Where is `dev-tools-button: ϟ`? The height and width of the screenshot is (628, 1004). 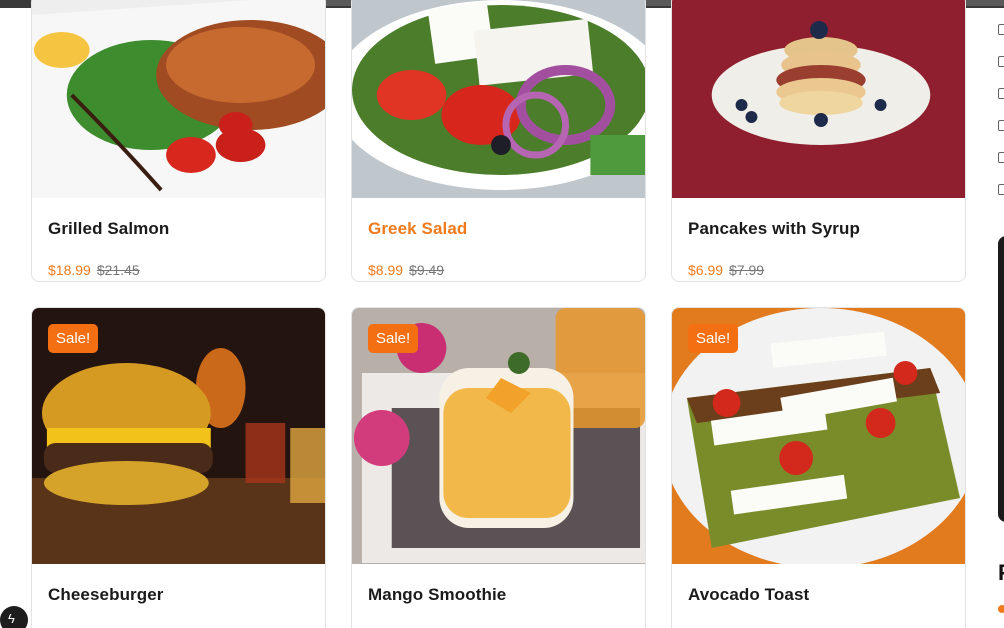
dev-tools-button: ϟ is located at coordinates (14, 617).